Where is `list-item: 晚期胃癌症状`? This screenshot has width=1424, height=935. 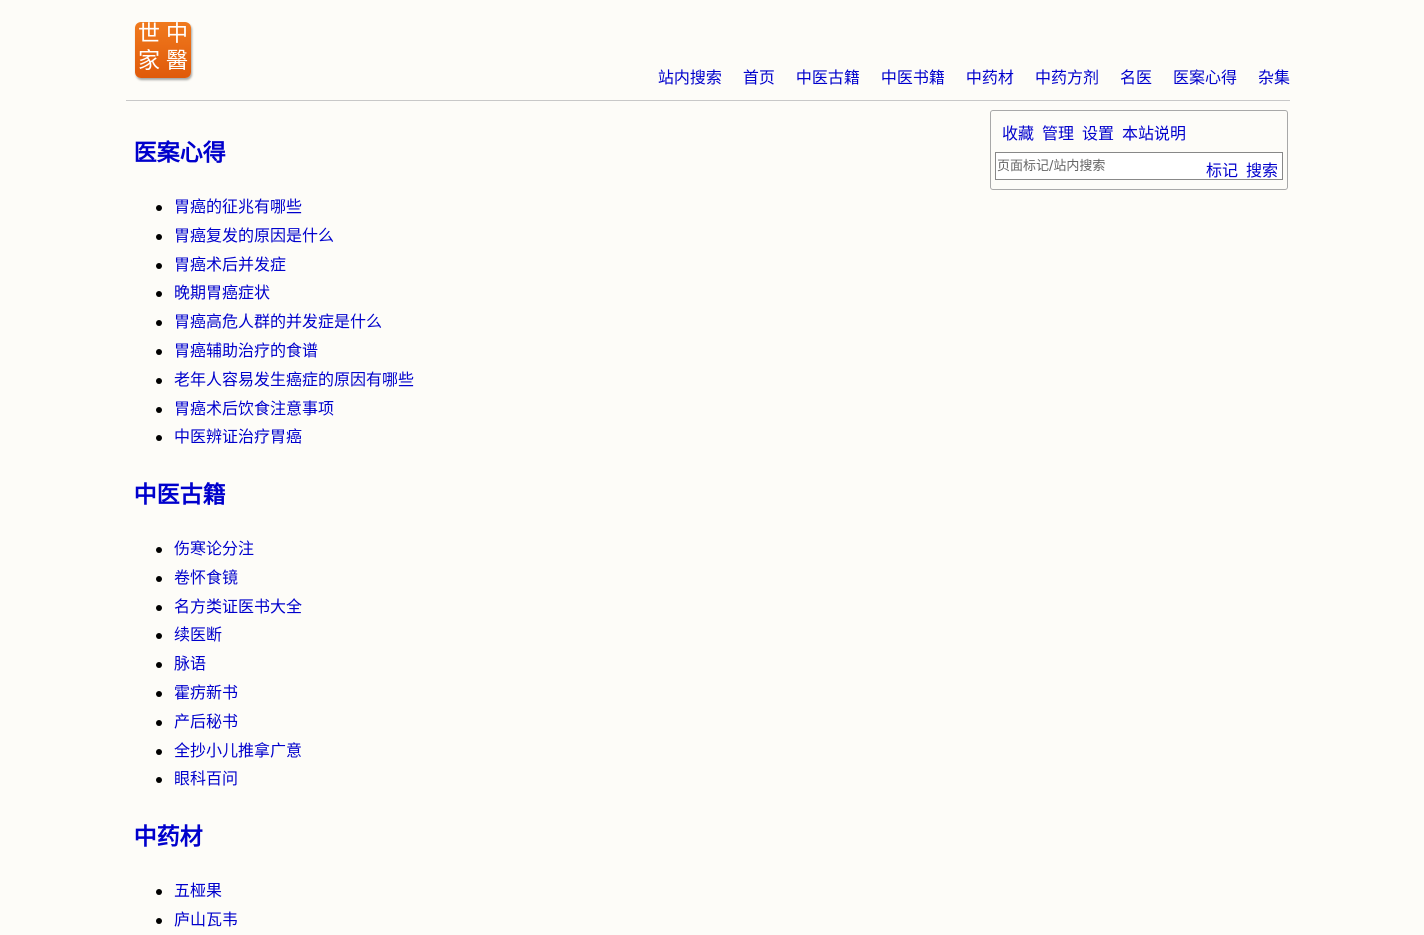
list-item: 晚期胃癌症状 is located at coordinates (274, 293).